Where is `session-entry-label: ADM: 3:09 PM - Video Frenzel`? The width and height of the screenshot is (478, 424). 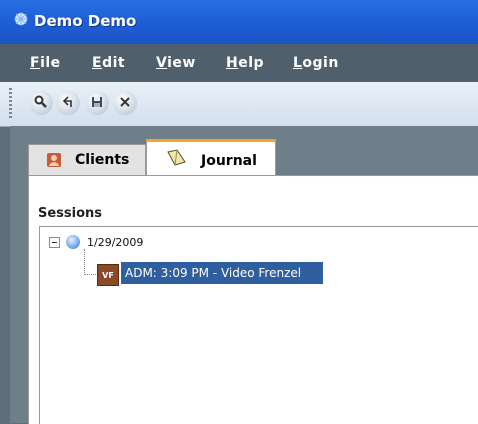 session-entry-label: ADM: 3:09 PM - Video Frenzel is located at coordinates (213, 273).